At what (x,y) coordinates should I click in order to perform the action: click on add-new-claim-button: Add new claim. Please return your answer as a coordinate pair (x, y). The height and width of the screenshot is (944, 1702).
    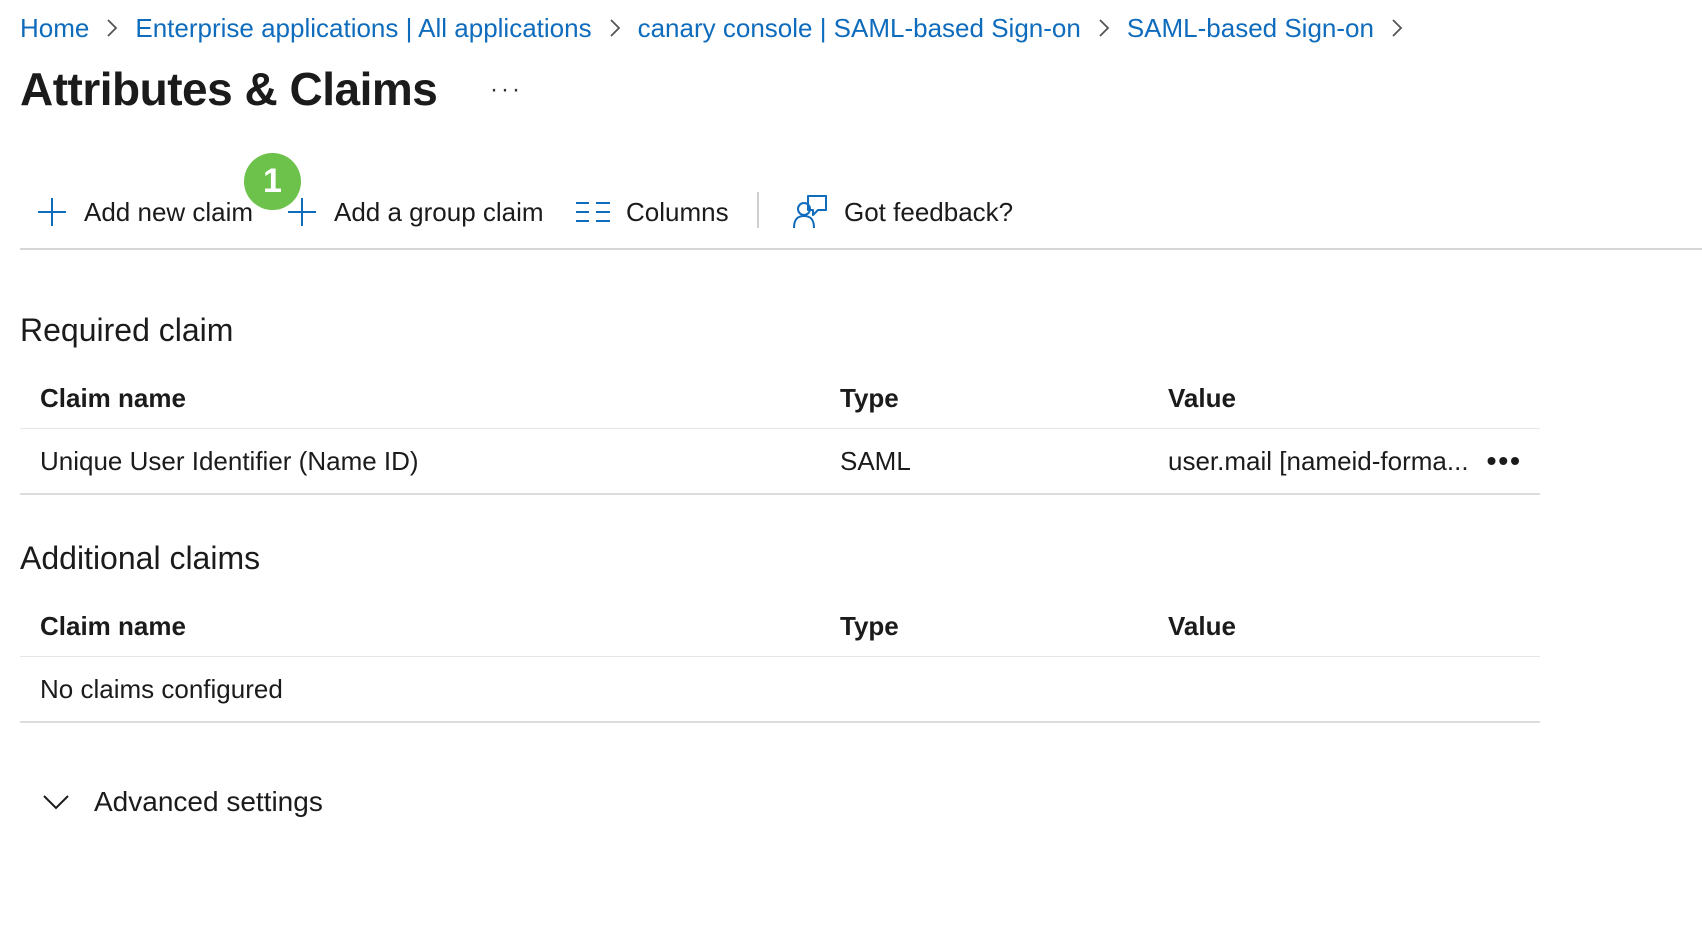
    Looking at the image, I should click on (144, 212).